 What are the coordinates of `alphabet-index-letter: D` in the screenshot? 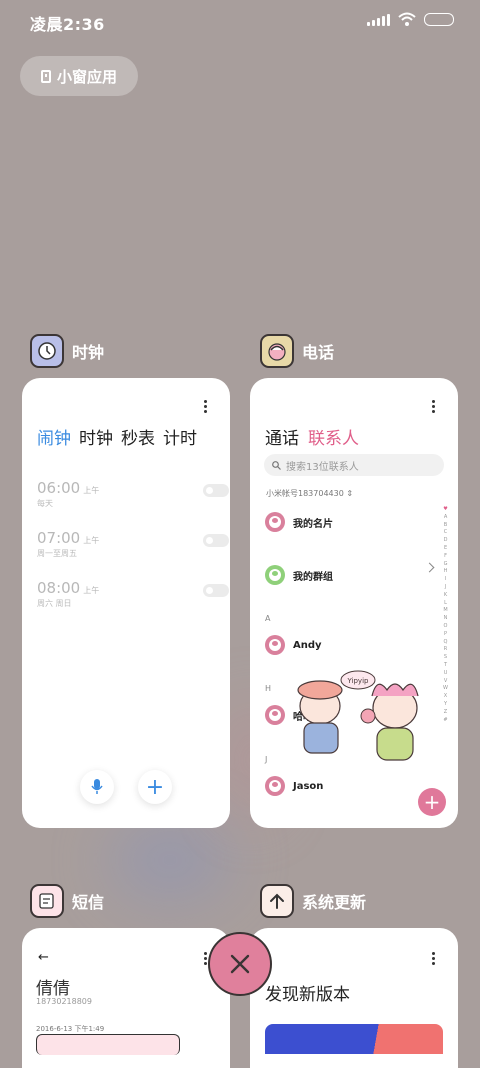 It's located at (446, 541).